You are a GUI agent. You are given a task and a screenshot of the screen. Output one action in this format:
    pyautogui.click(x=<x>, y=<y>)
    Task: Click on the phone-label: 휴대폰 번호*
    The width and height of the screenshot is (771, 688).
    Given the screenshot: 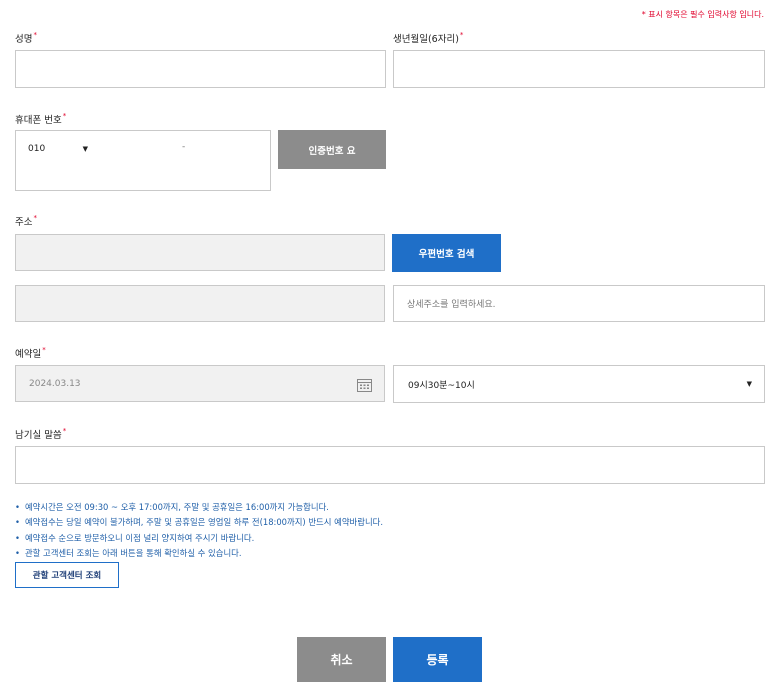 What is the action you would take?
    pyautogui.click(x=40, y=119)
    